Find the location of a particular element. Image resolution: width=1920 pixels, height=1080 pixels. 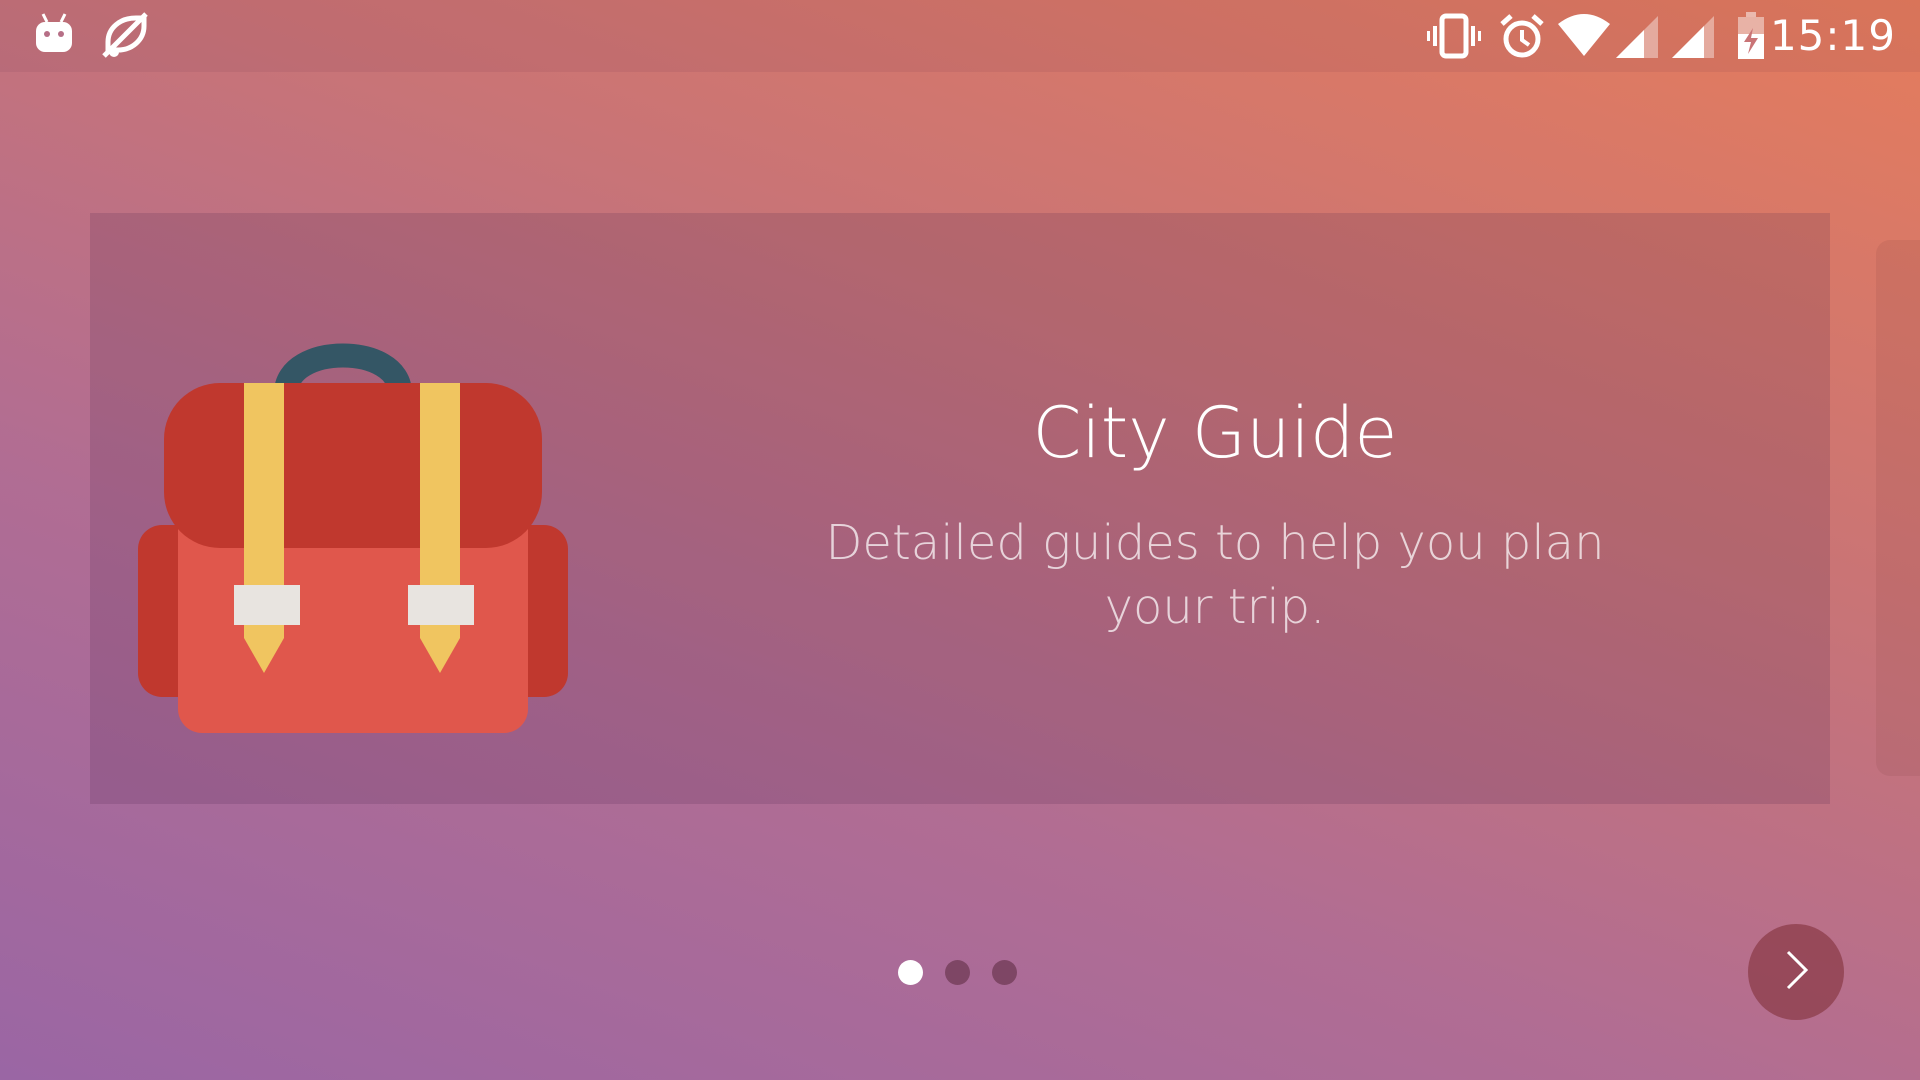

wifi-icon is located at coordinates (1584, 36).